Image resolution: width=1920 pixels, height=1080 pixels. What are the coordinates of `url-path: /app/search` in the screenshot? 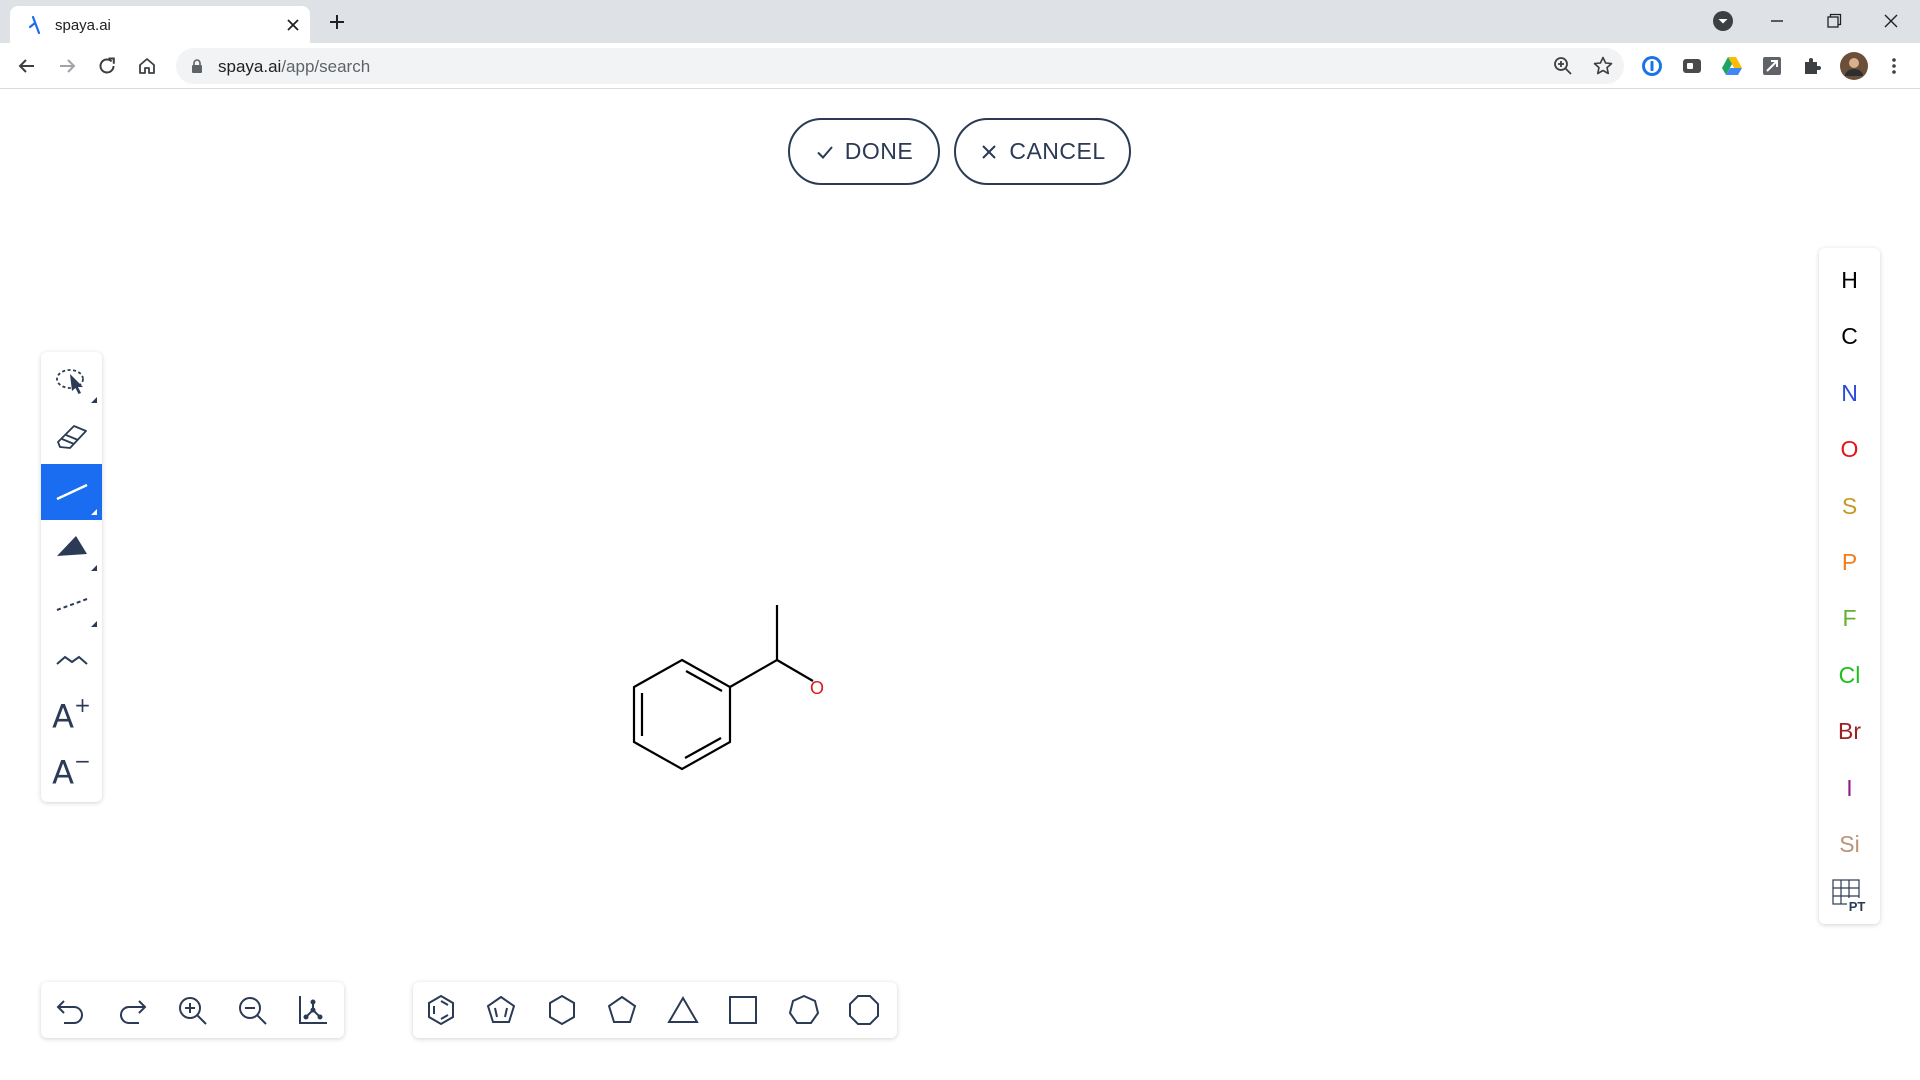 It's located at (326, 66).